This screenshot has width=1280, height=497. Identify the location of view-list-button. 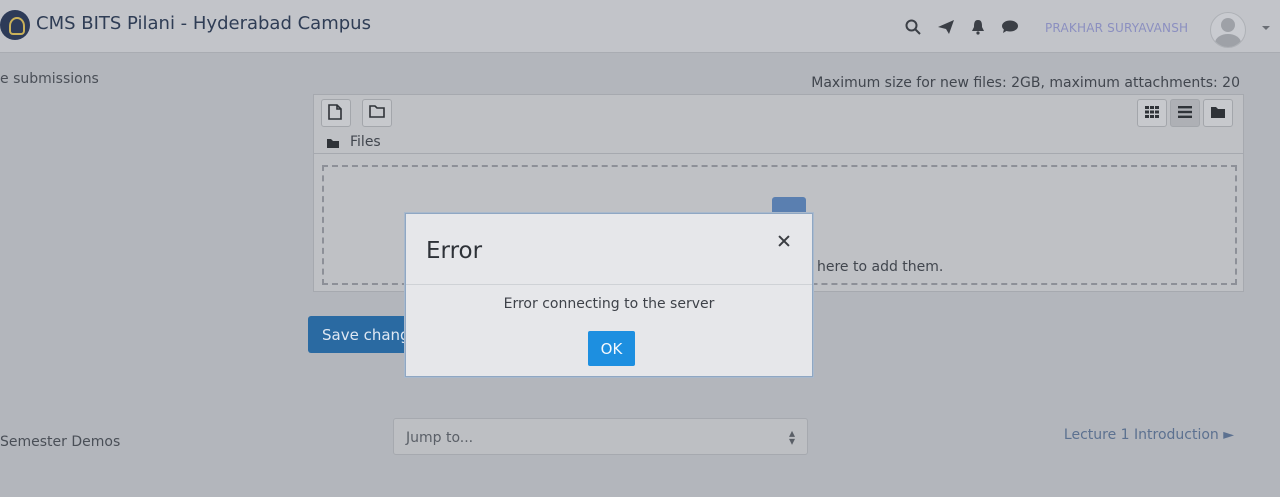
(1185, 113).